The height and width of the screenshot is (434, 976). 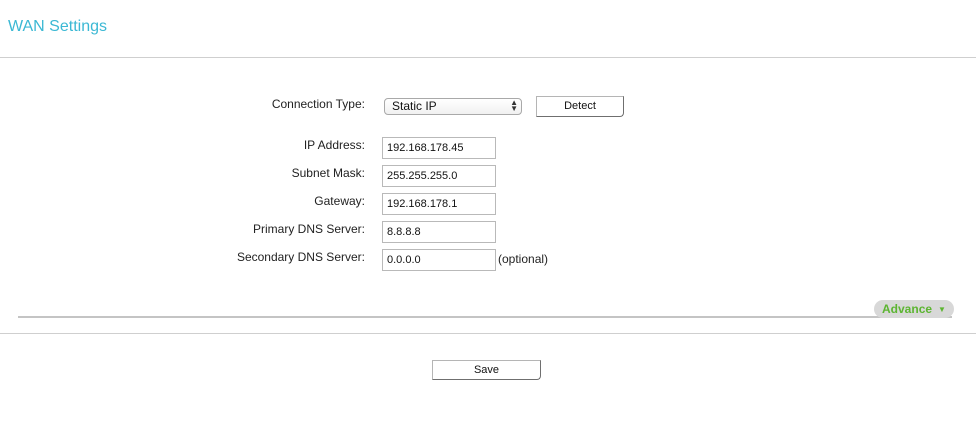 What do you see at coordinates (485, 317) in the screenshot?
I see `advance-divider` at bounding box center [485, 317].